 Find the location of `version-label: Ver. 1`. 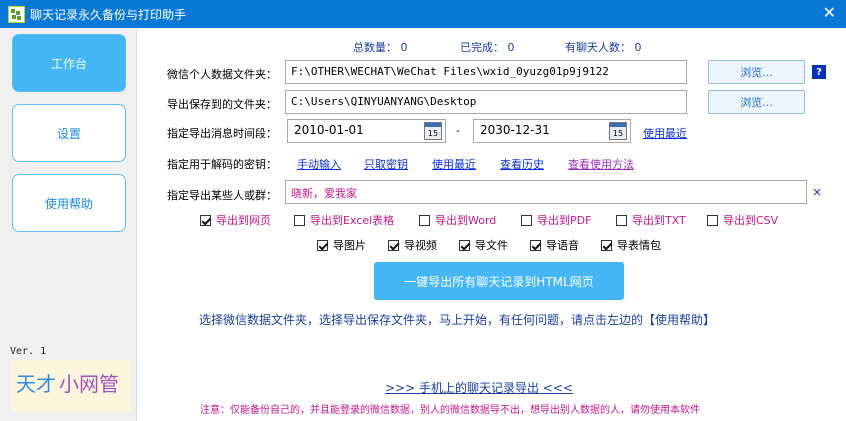

version-label: Ver. 1 is located at coordinates (28, 351).